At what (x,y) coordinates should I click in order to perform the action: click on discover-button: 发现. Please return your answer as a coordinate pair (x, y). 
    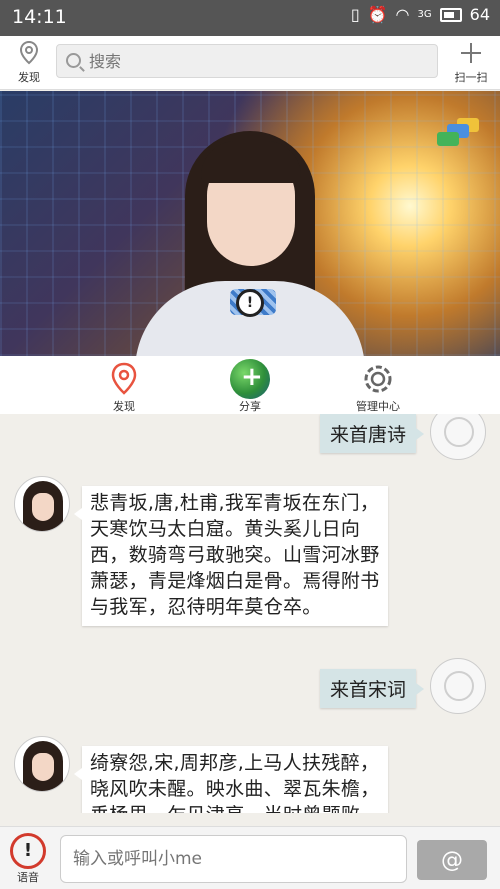
    Looking at the image, I should click on (29, 62).